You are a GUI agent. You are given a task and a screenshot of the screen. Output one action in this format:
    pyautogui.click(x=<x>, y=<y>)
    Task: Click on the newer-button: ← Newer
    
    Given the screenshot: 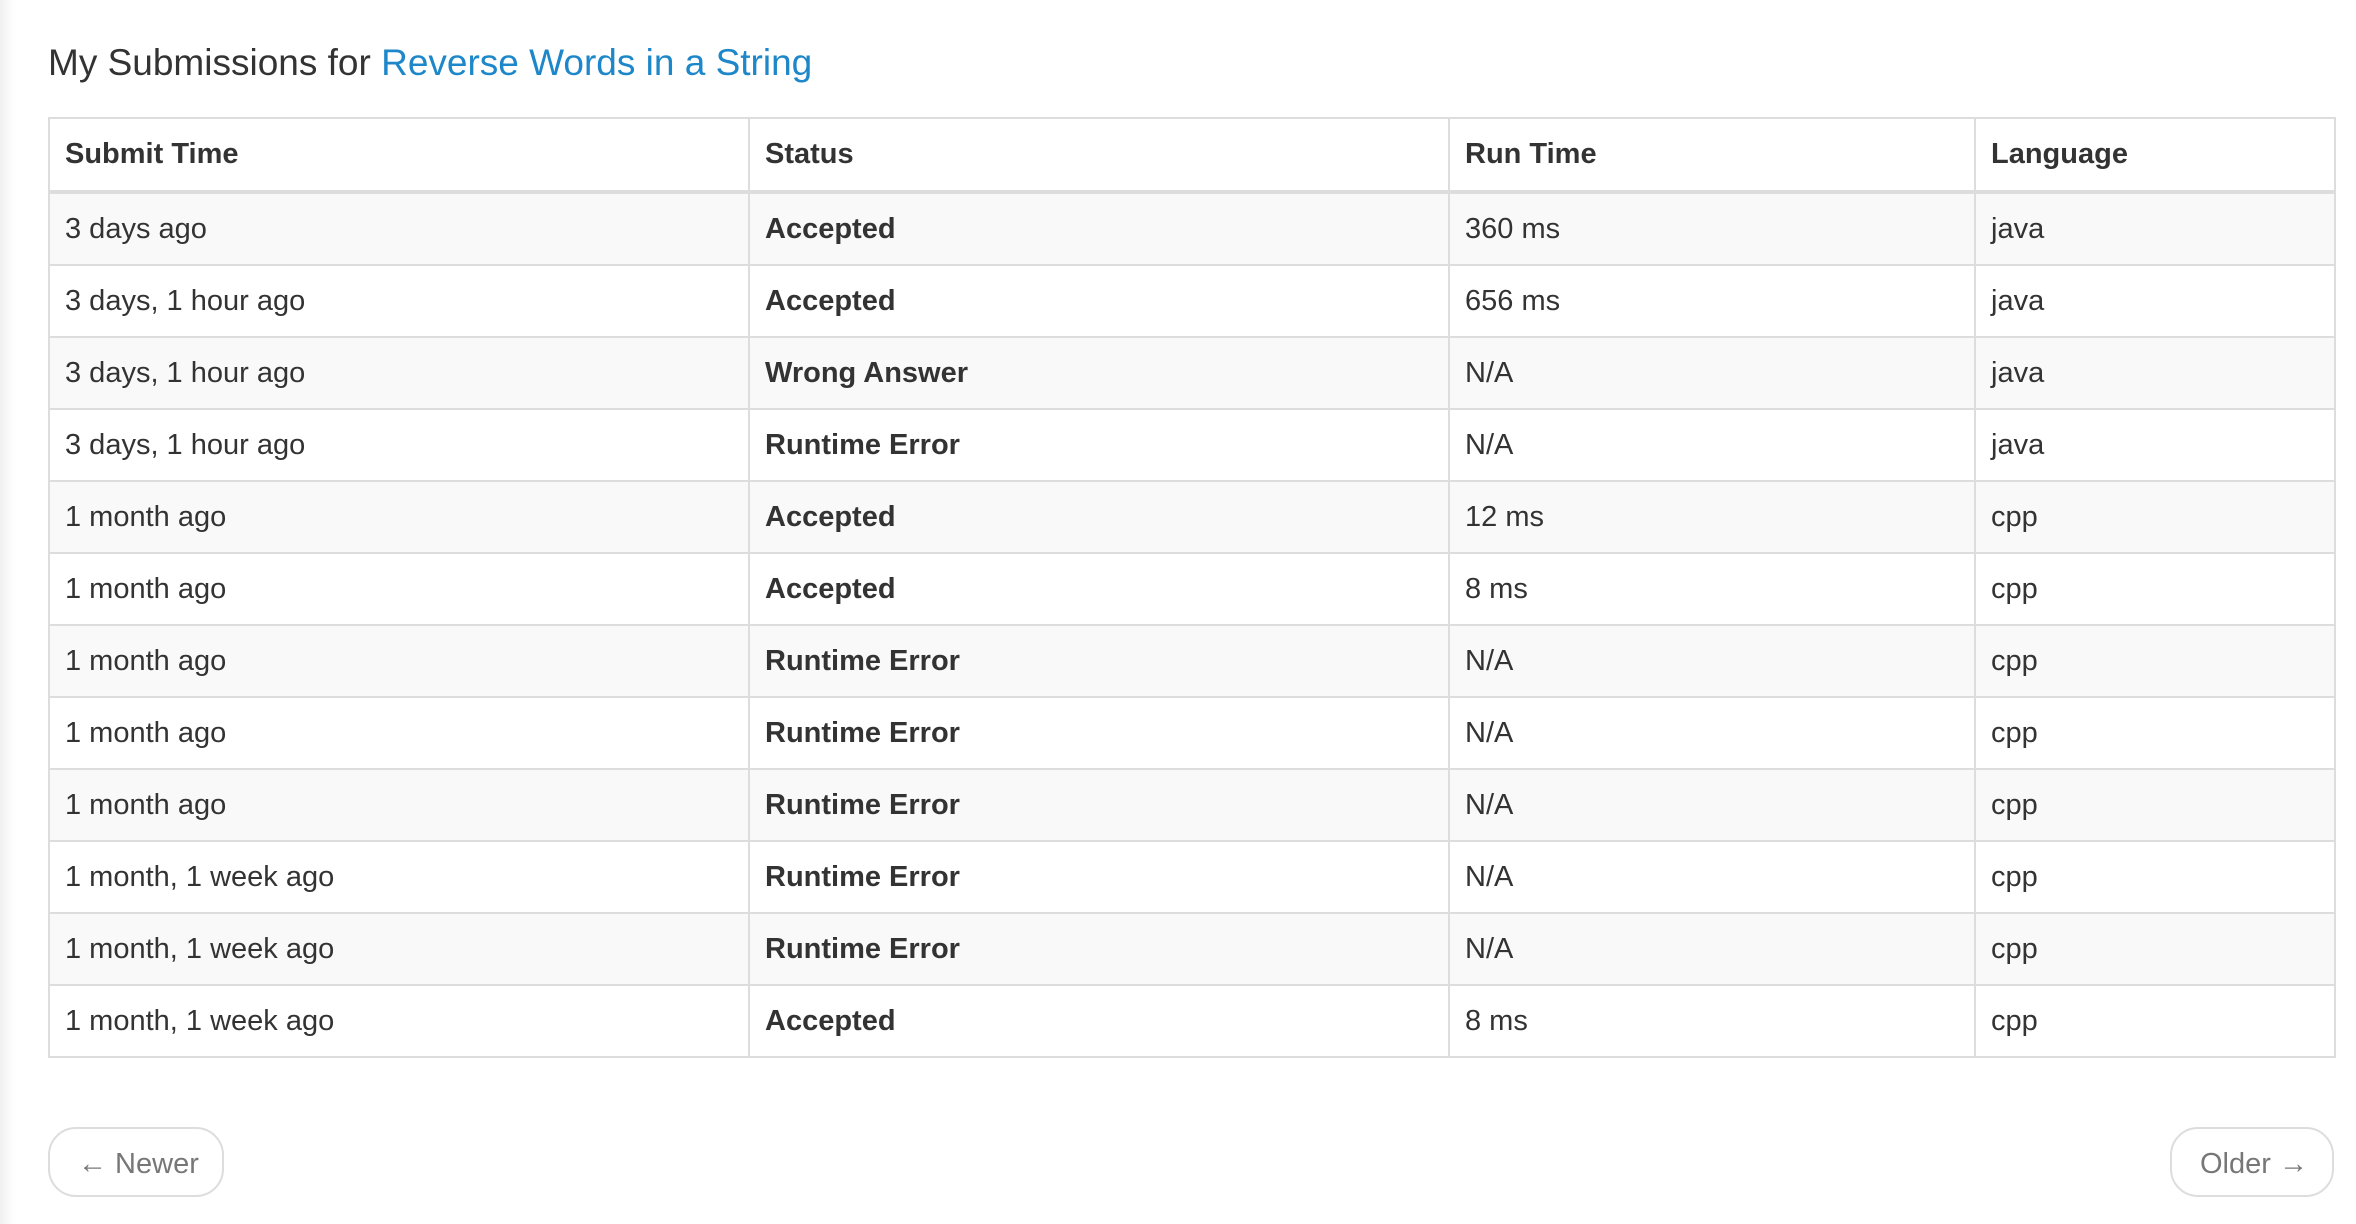 What is the action you would take?
    pyautogui.click(x=136, y=1162)
    